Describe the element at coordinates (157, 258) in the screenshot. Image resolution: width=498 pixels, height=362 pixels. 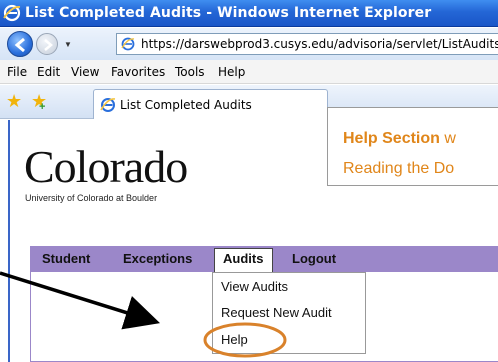
I see `nav-exceptions: Exceptions` at that location.